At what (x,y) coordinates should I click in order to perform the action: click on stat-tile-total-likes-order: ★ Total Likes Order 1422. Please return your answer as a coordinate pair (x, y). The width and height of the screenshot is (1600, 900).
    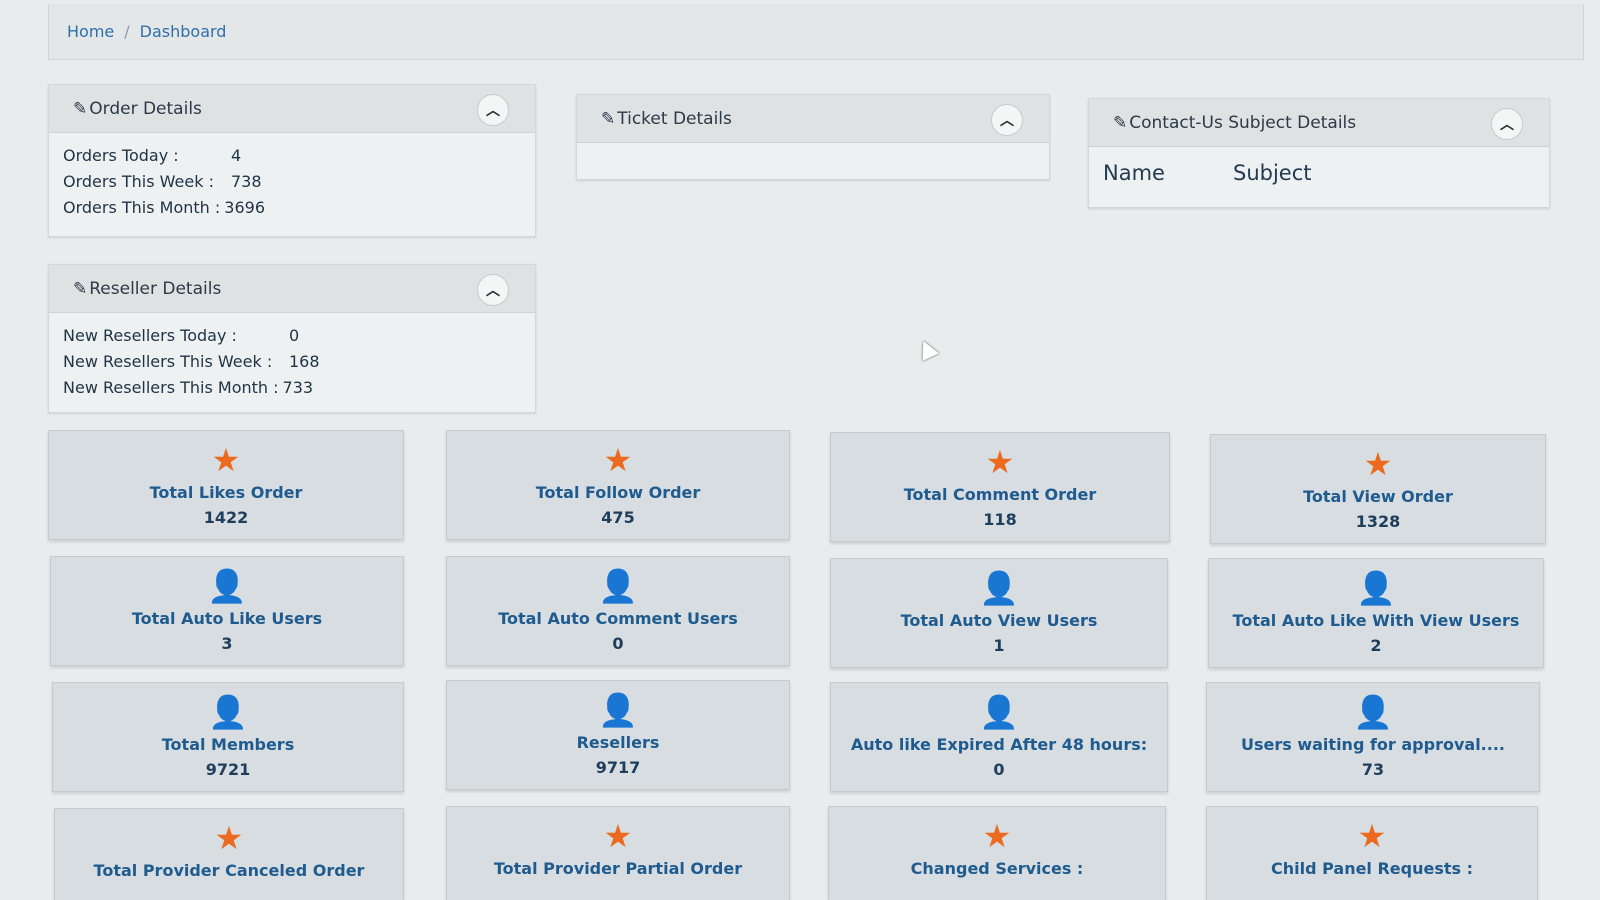
    Looking at the image, I should click on (226, 485).